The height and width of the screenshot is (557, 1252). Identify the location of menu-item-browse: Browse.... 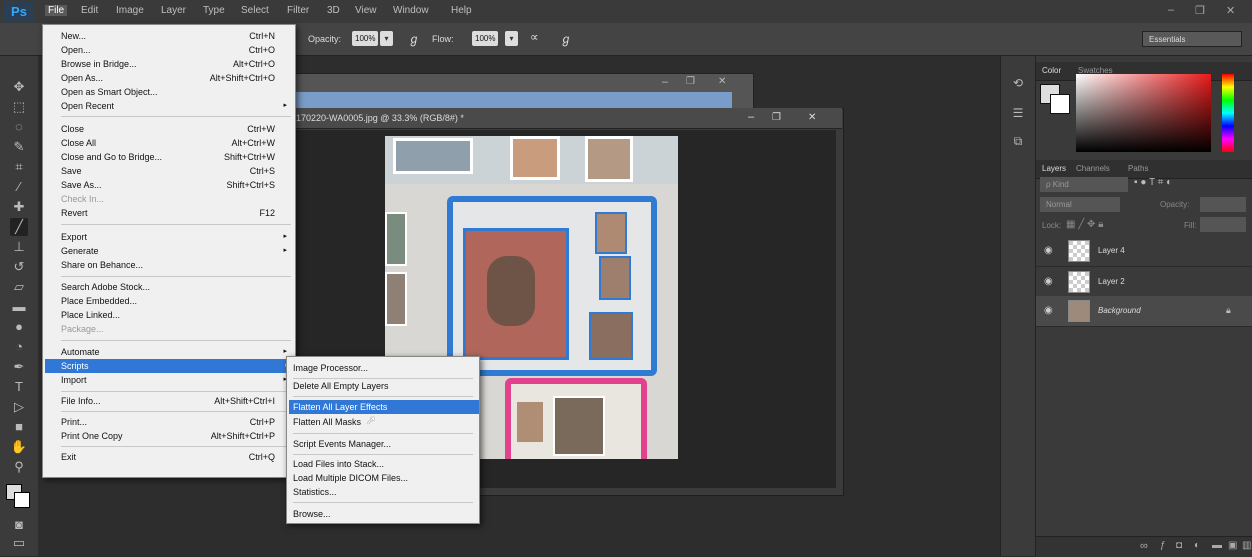
(384, 514).